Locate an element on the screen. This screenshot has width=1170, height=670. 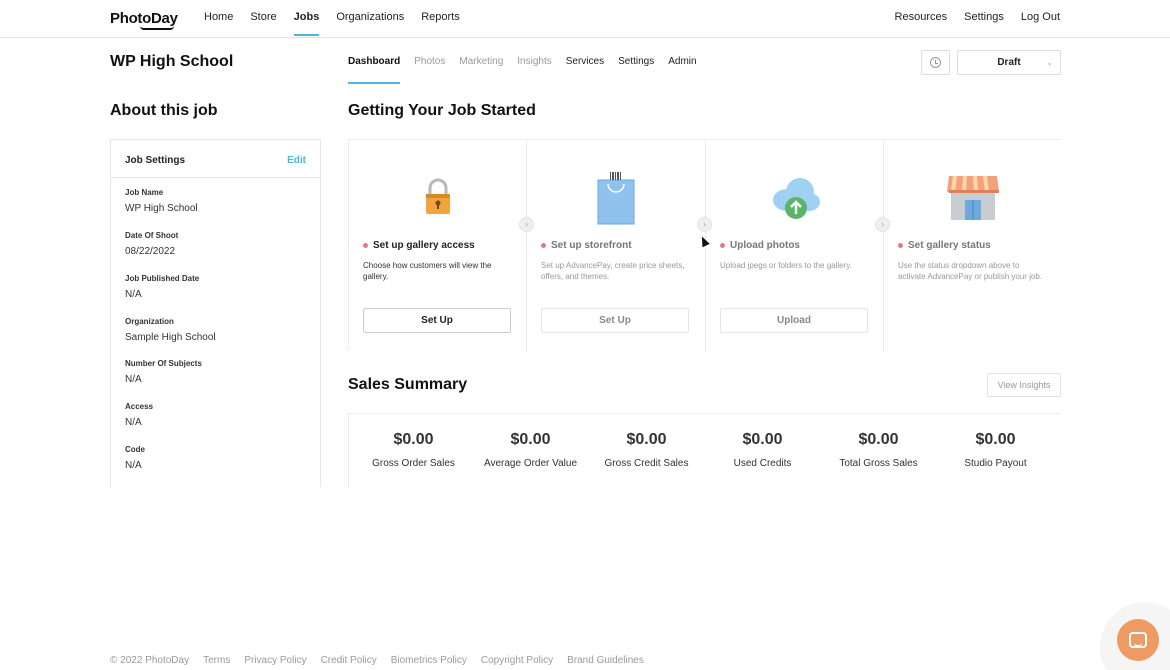
about-title: About this job is located at coordinates (164, 110).